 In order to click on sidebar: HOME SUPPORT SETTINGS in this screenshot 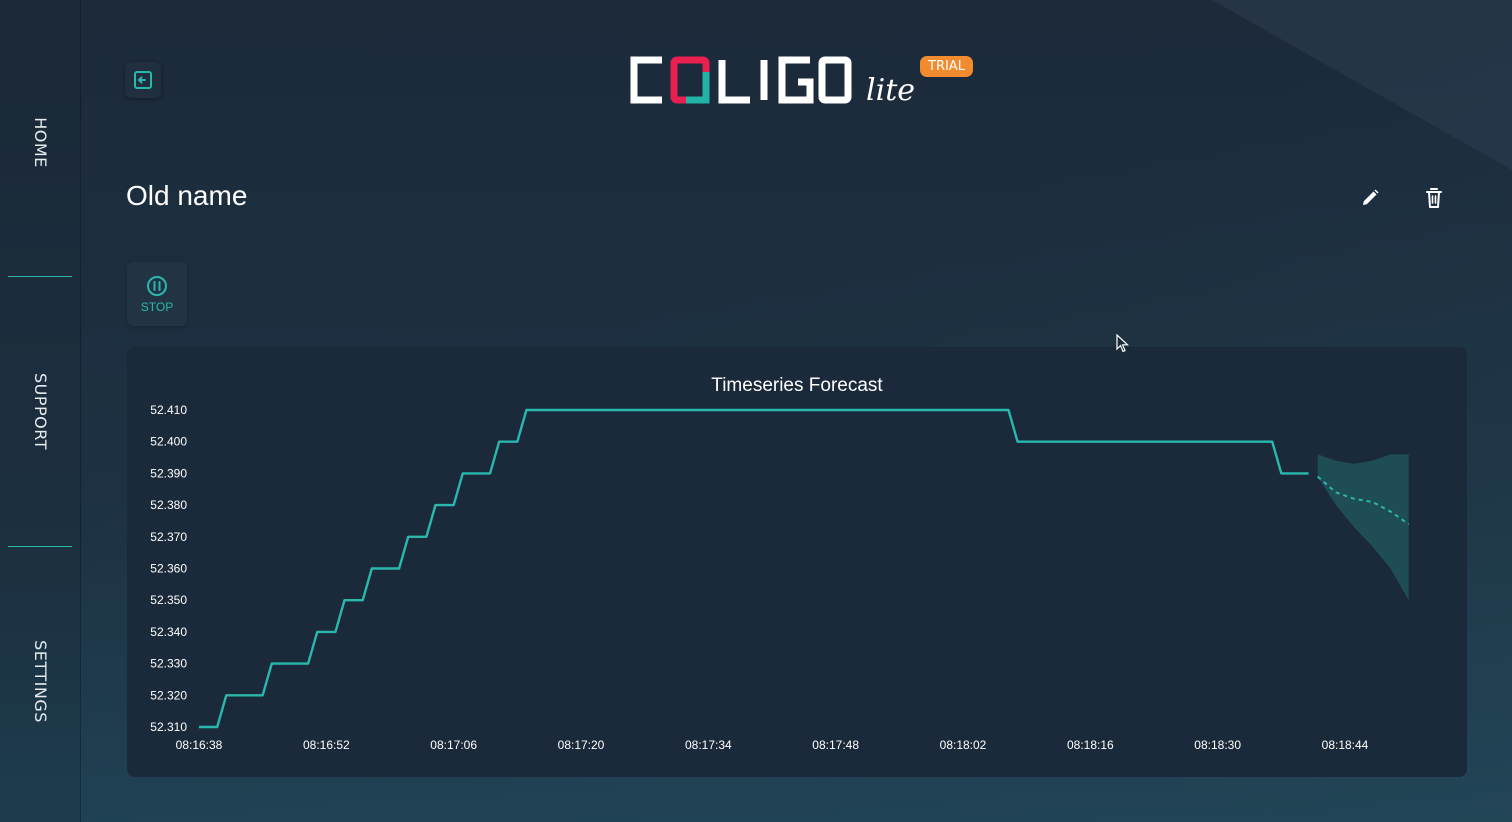, I will do `click(40, 411)`.